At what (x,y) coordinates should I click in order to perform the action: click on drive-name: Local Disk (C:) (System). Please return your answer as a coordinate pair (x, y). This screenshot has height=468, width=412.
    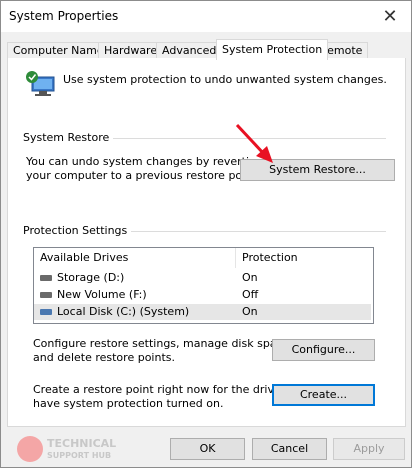
    Looking at the image, I should click on (123, 311).